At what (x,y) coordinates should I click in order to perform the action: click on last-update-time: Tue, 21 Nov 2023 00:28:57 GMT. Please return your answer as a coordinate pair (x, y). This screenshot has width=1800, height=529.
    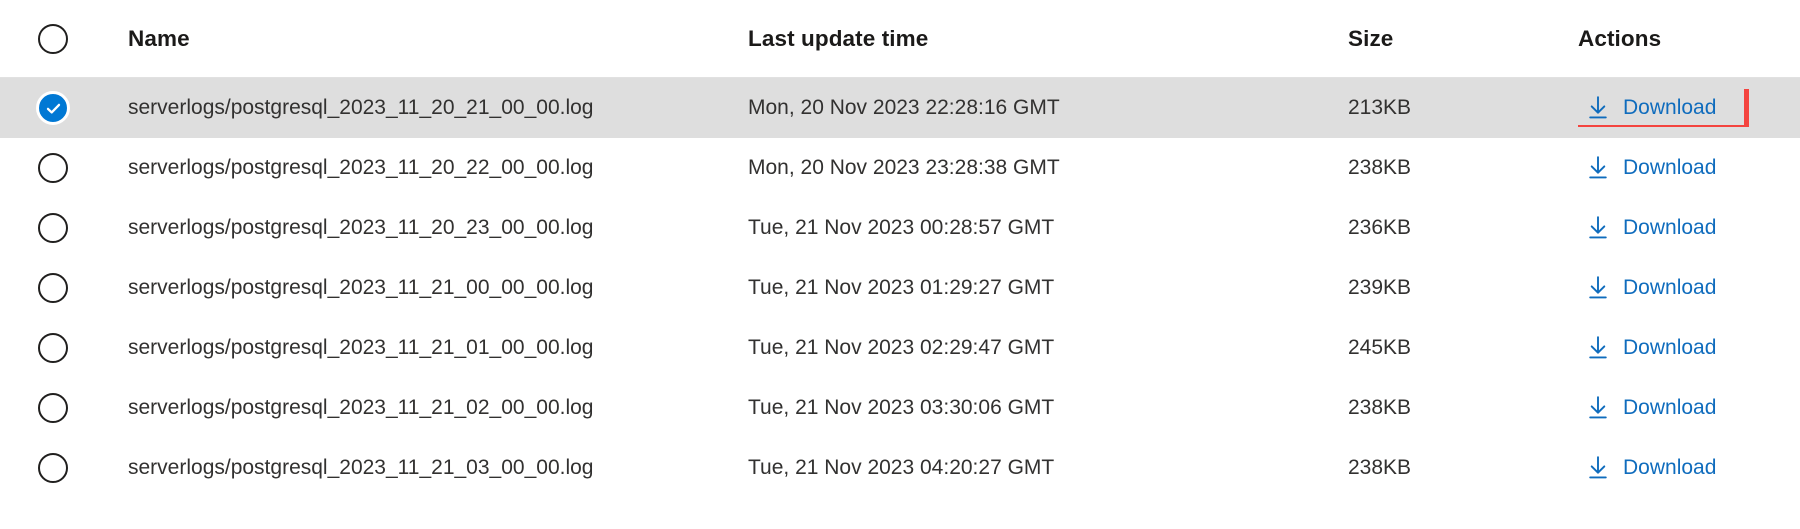
    Looking at the image, I should click on (901, 227).